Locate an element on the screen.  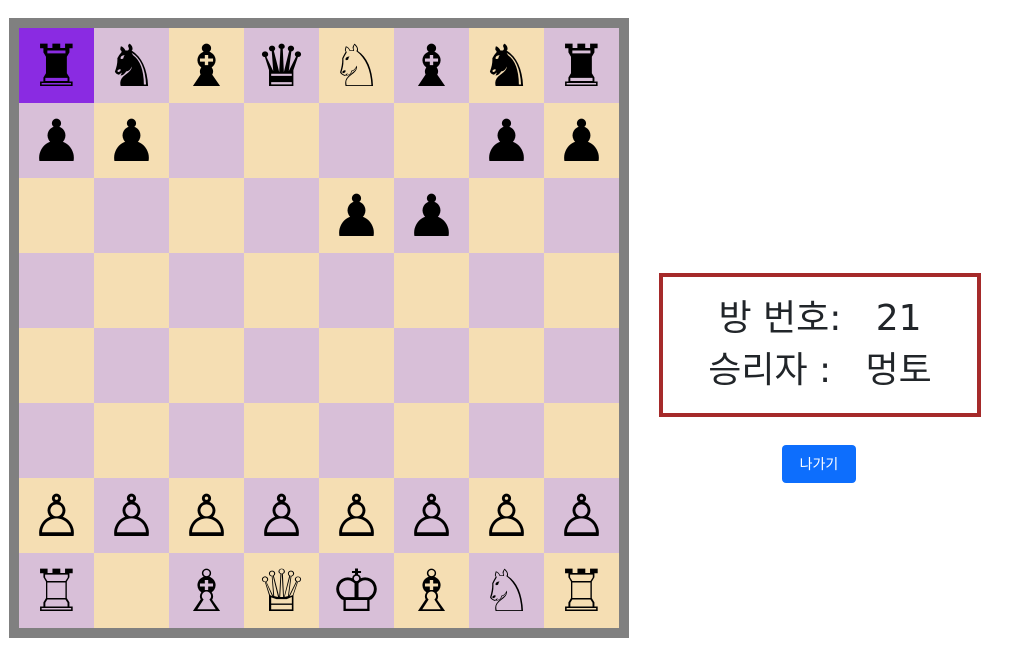
square-a5 is located at coordinates (56, 290).